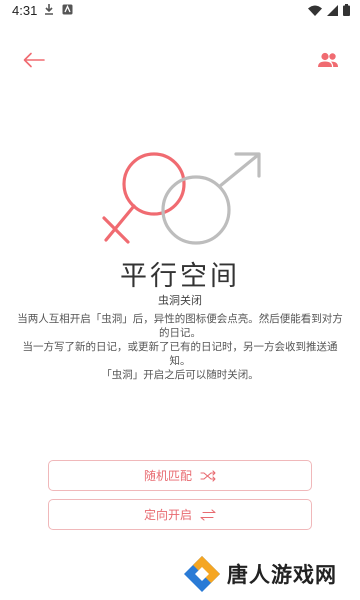 Image resolution: width=360 pixels, height=600 pixels. What do you see at coordinates (180, 12) in the screenshot?
I see `status-bar: 4:31` at bounding box center [180, 12].